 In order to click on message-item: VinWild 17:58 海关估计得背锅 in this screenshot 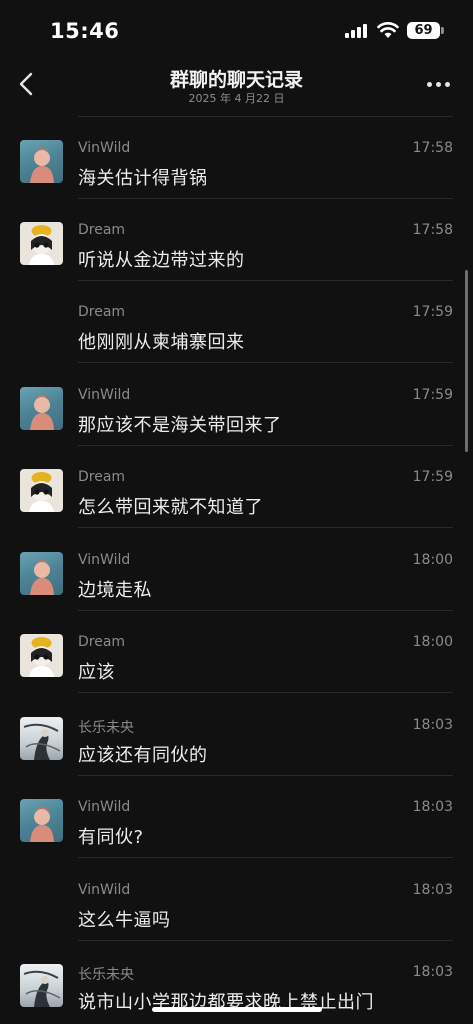, I will do `click(236, 158)`.